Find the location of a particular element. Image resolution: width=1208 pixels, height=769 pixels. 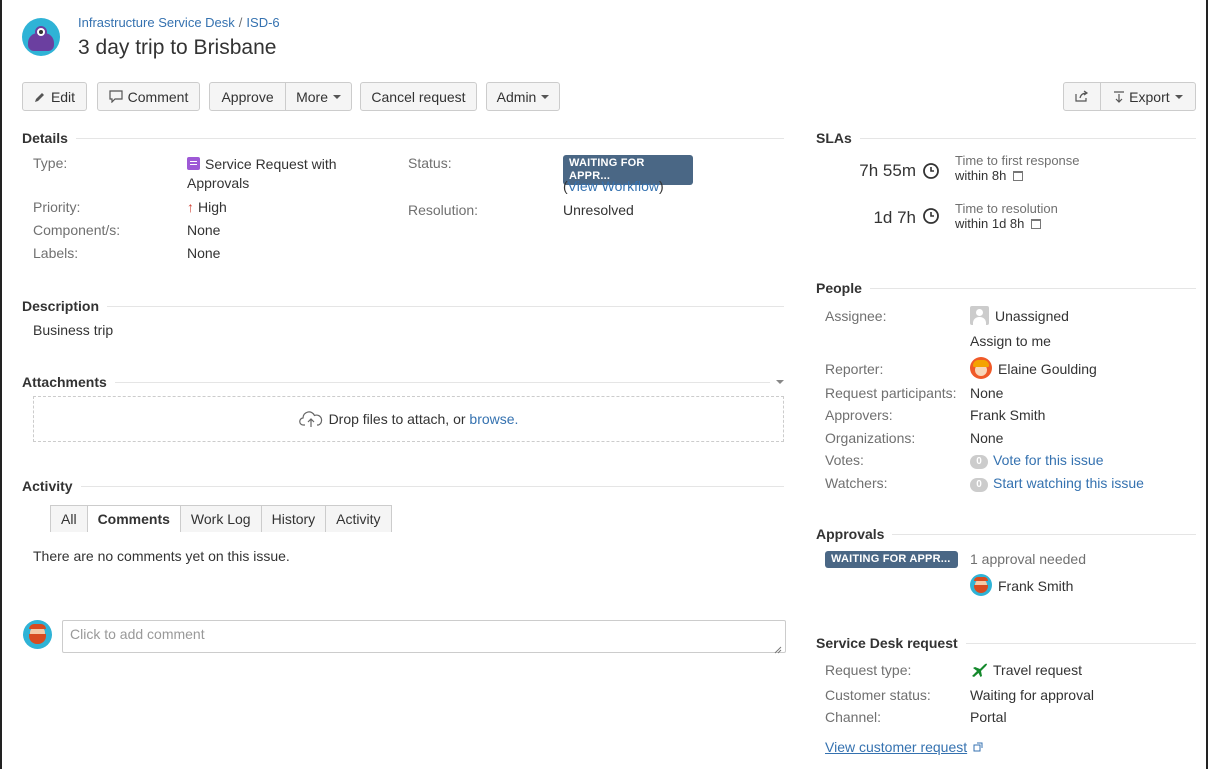

project-avatar is located at coordinates (41, 37).